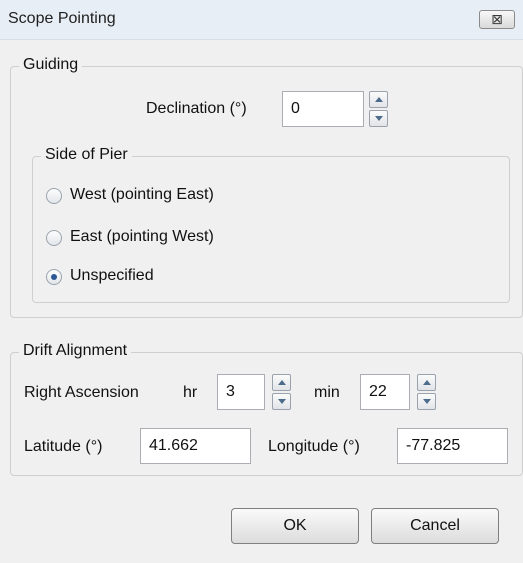 Image resolution: width=523 pixels, height=563 pixels. Describe the element at coordinates (75, 351) in the screenshot. I see `drift-alignment-title: Drift Alignment` at that location.